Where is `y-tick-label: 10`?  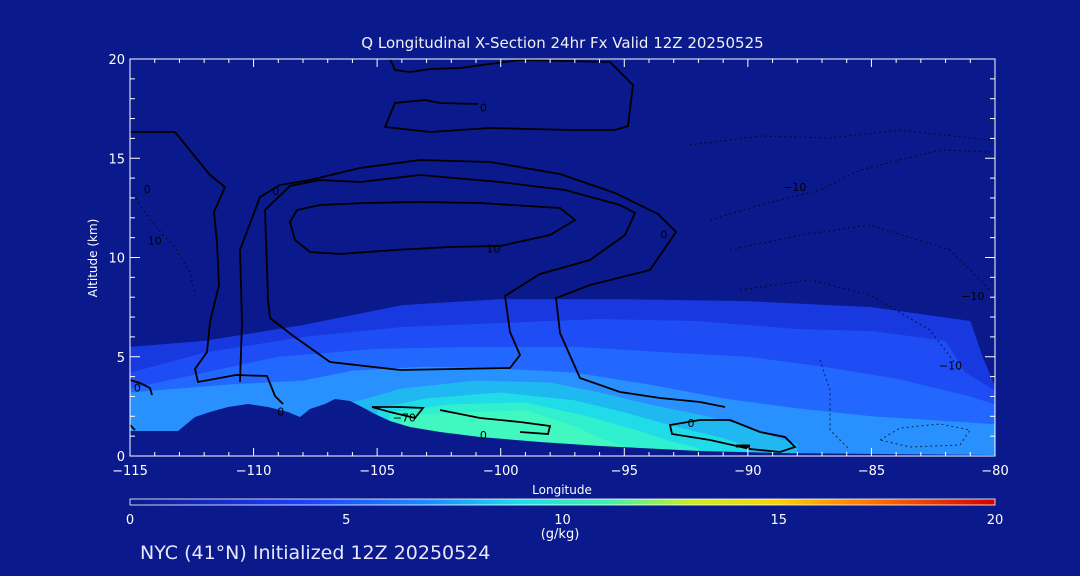 y-tick-label: 10 is located at coordinates (116, 259).